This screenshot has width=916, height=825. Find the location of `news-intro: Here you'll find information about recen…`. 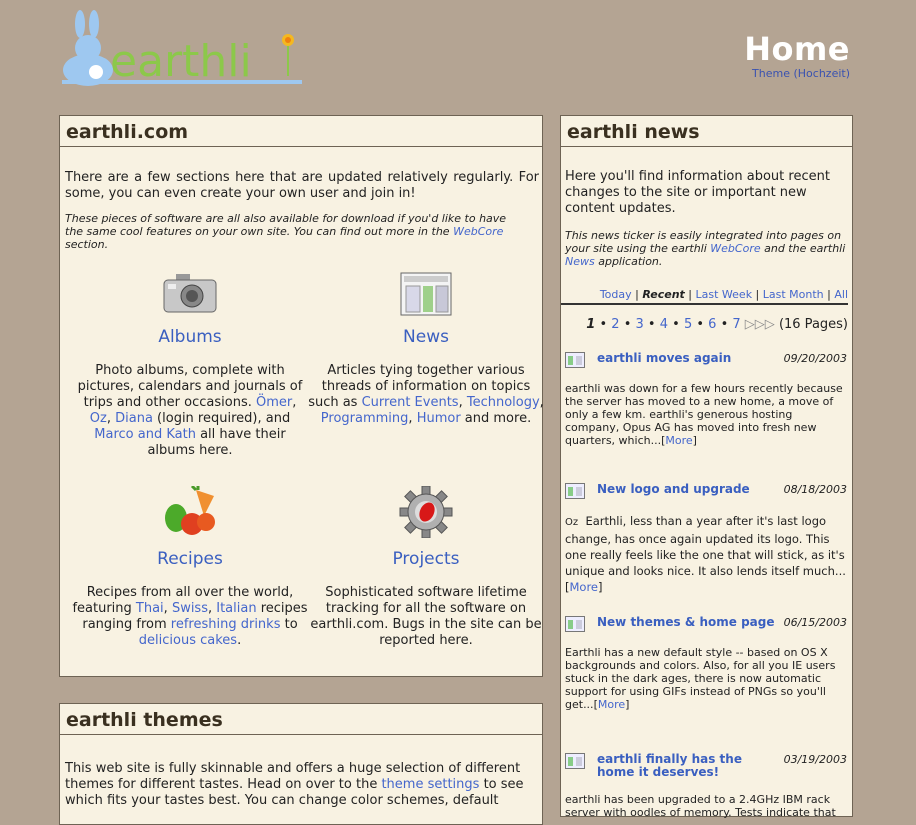

news-intro: Here you'll find information about recen… is located at coordinates (697, 192).